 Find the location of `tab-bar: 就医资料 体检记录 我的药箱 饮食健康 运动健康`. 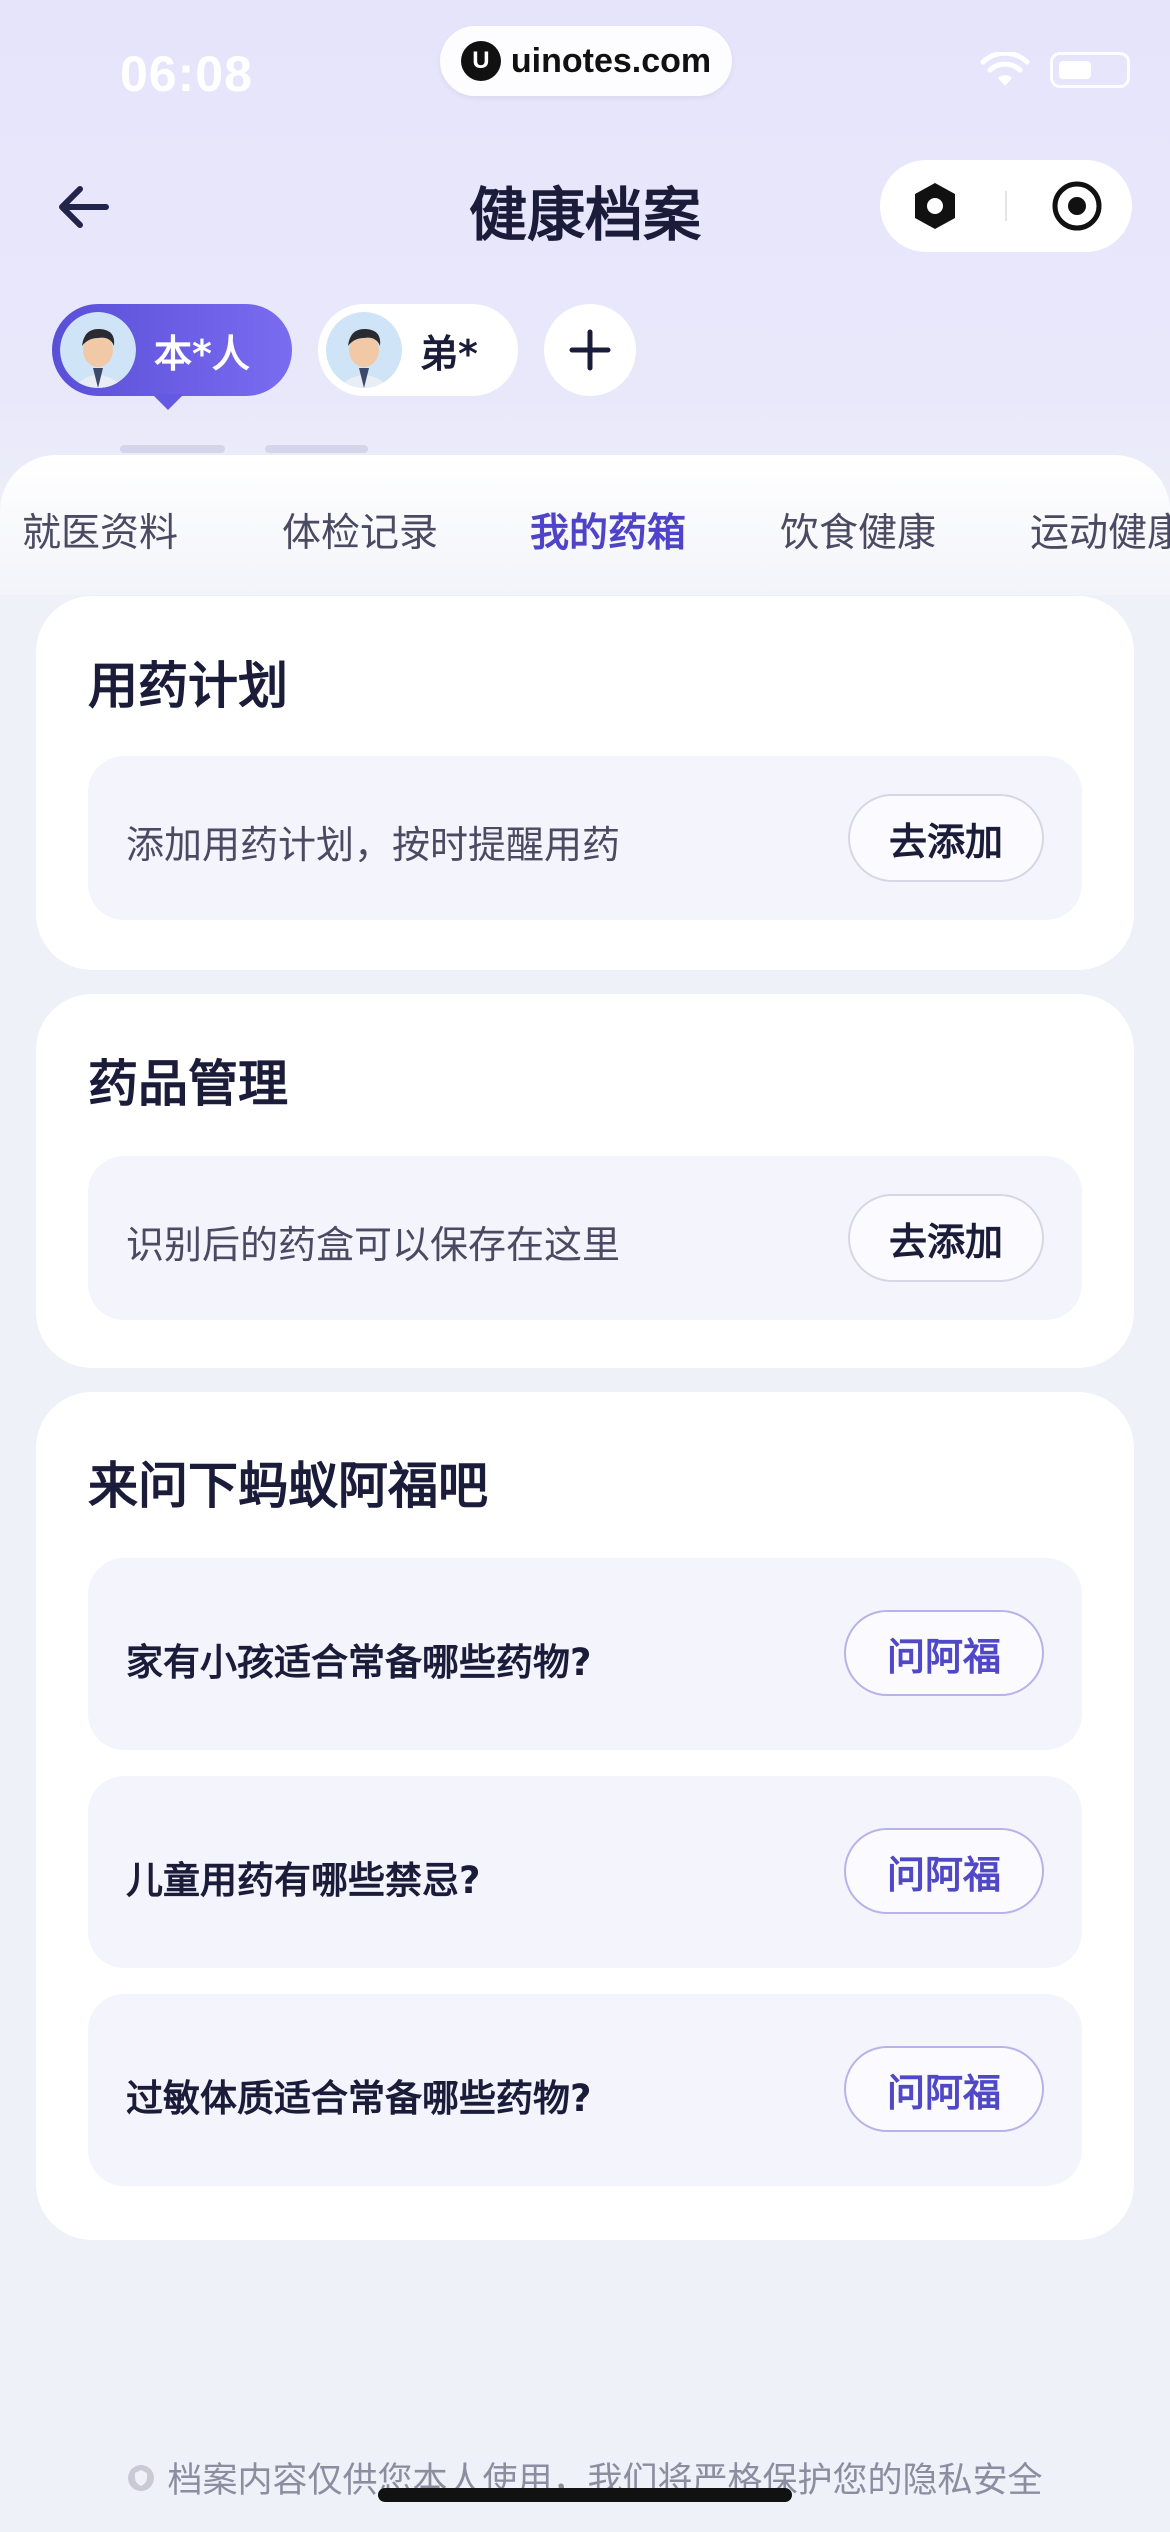

tab-bar: 就医资料 体检记录 我的药箱 饮食健康 运动健康 is located at coordinates (585, 525).